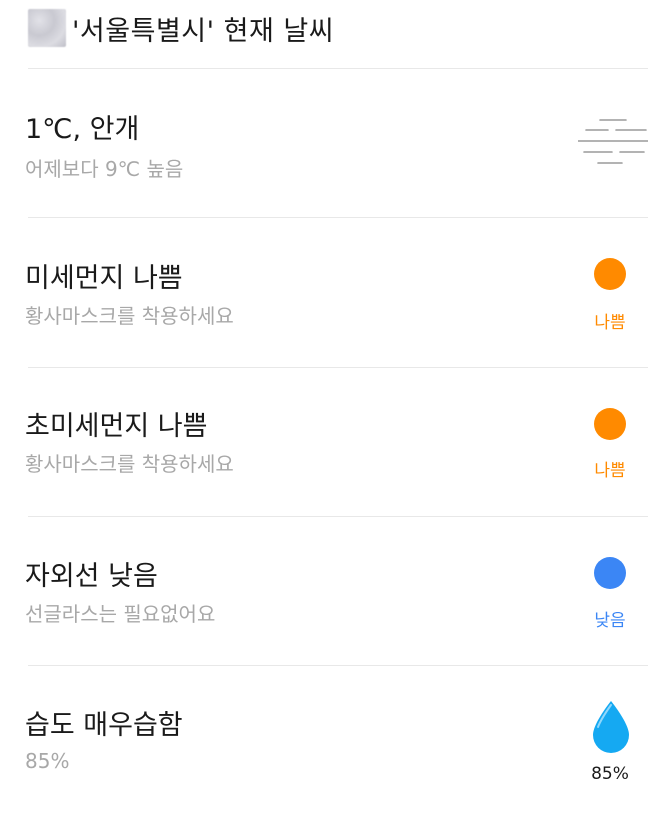 Image resolution: width=671 pixels, height=814 pixels. Describe the element at coordinates (91, 576) in the screenshot. I see `row-title: 자외선 낮음` at that location.